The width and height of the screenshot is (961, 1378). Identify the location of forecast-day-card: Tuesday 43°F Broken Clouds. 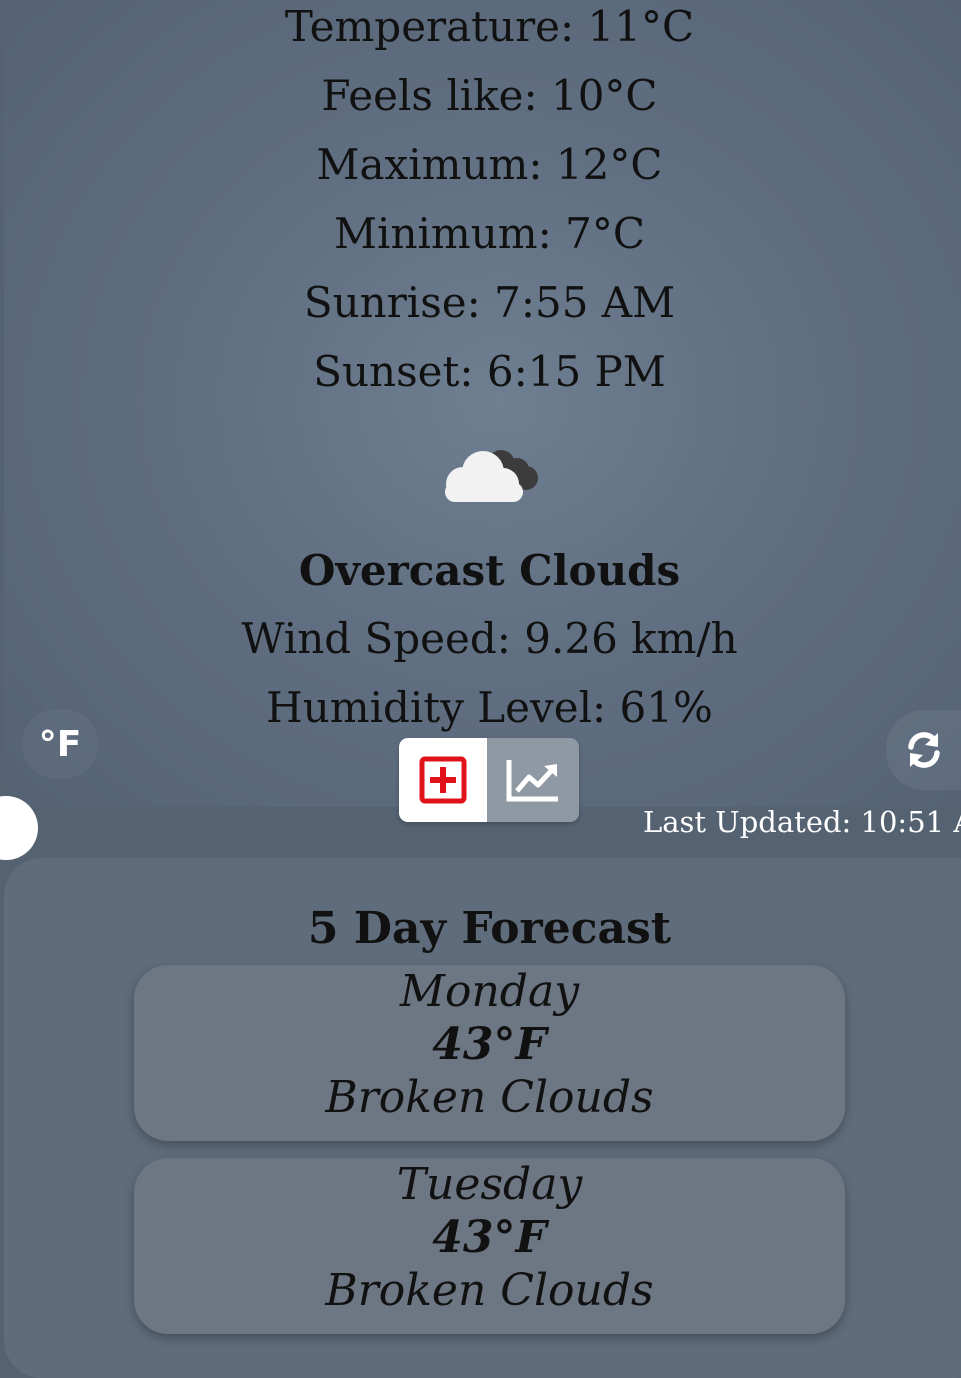
(489, 1246).